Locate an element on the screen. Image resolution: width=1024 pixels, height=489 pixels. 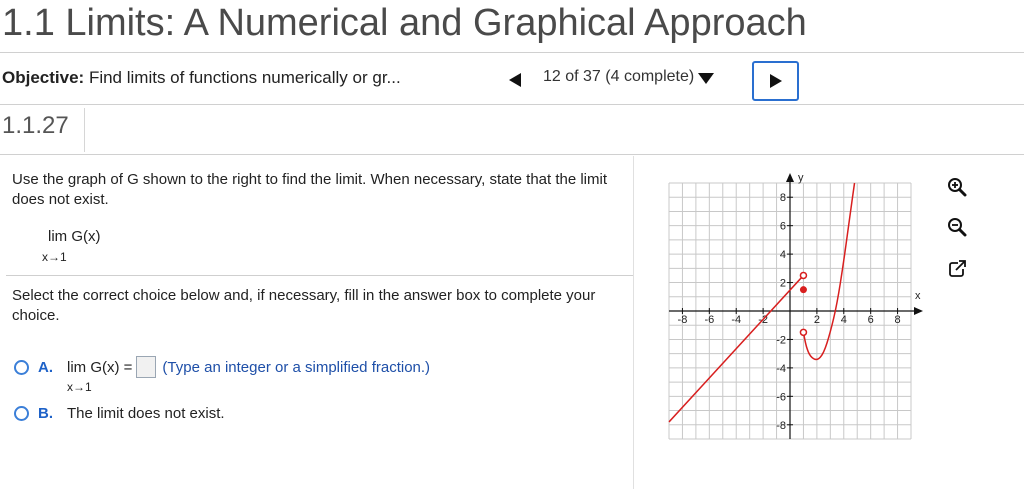
y-tick-label: -6 is located at coordinates (781, 397).